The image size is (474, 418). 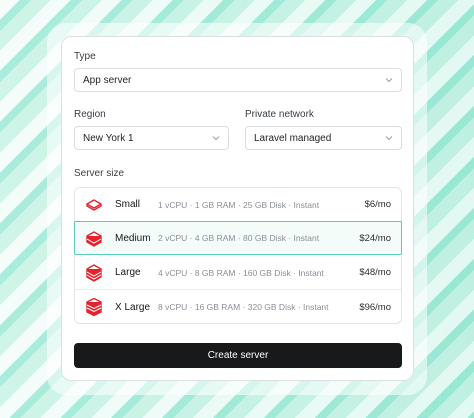 What do you see at coordinates (108, 138) in the screenshot?
I see `region-value: New York 1` at bounding box center [108, 138].